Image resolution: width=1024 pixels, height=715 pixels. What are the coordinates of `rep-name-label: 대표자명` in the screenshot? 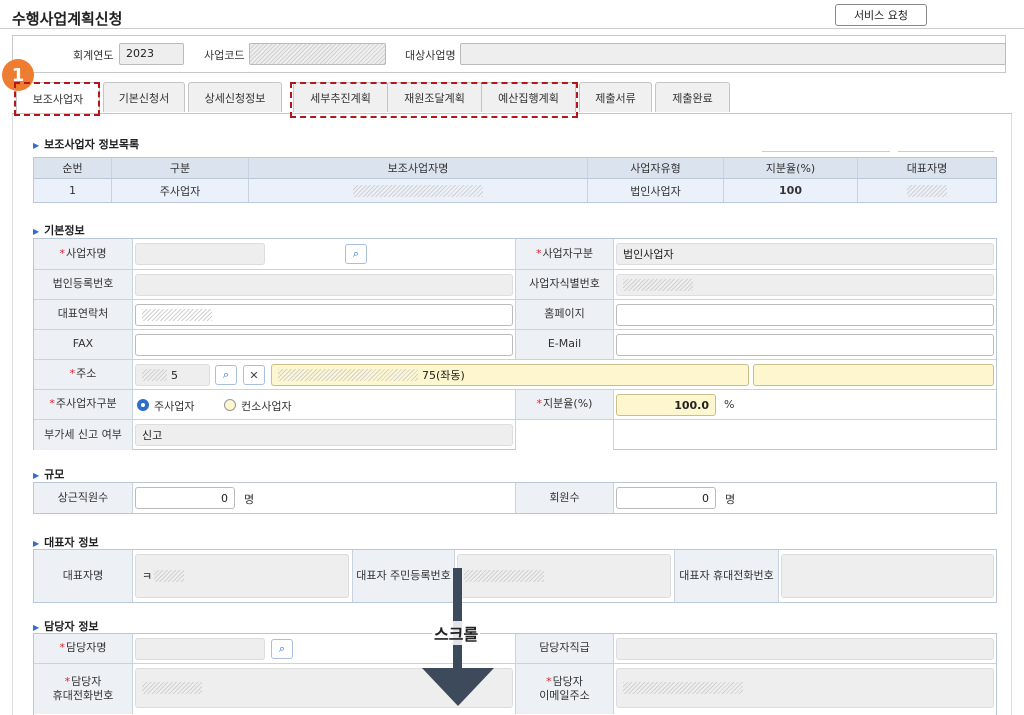 It's located at (83, 576).